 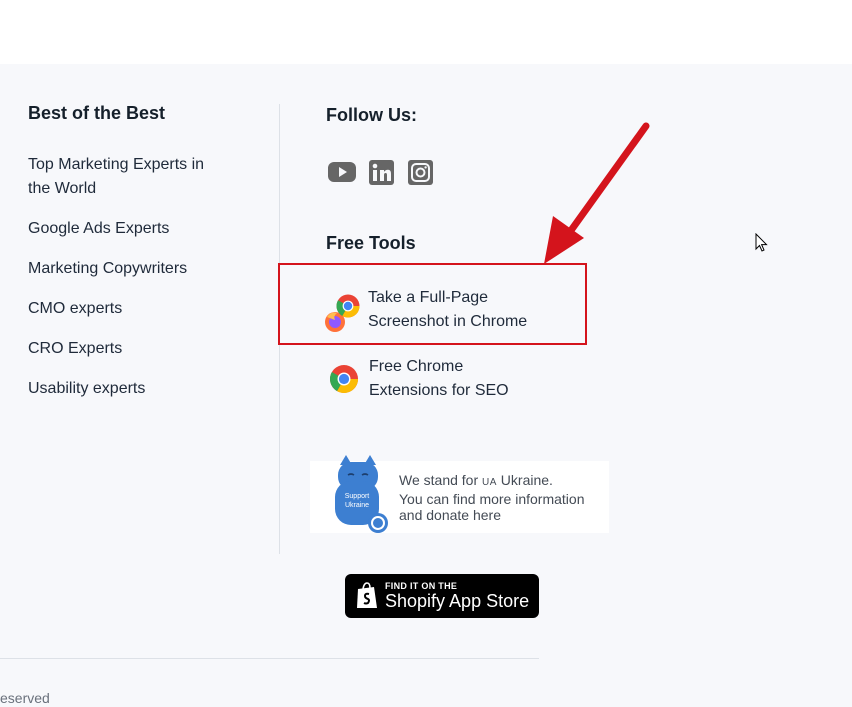 What do you see at coordinates (116, 164) in the screenshot?
I see `top-marketing-experts-line1: Top Marketing Experts in` at bounding box center [116, 164].